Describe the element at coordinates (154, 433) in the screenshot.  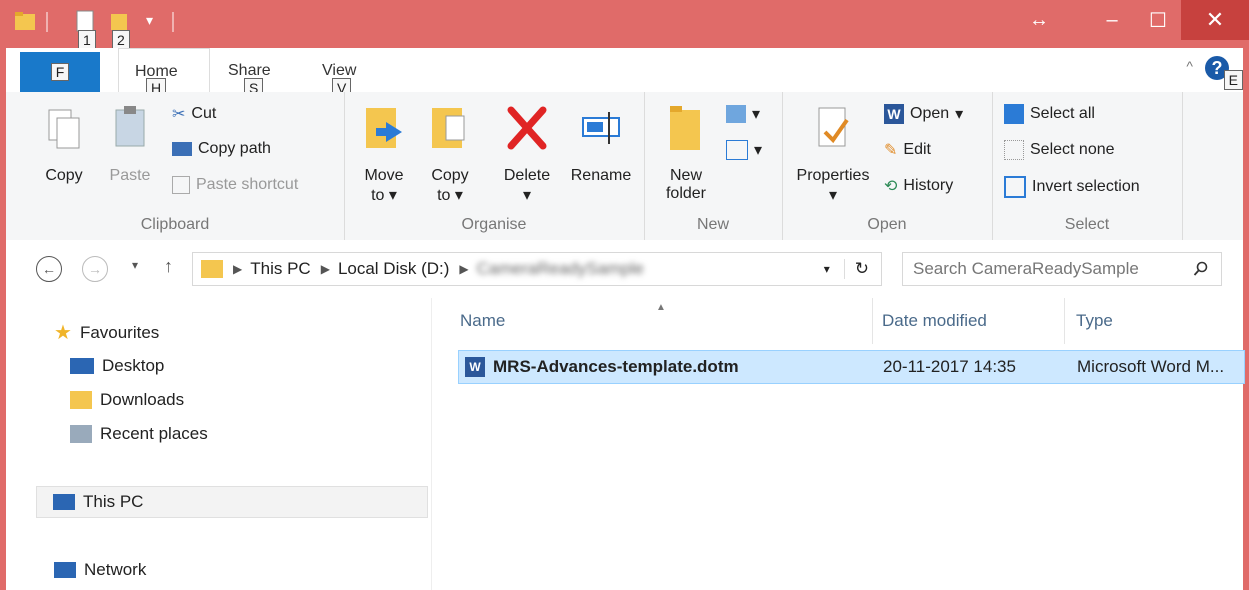
I see `nav-recent-label: Recent places` at that location.